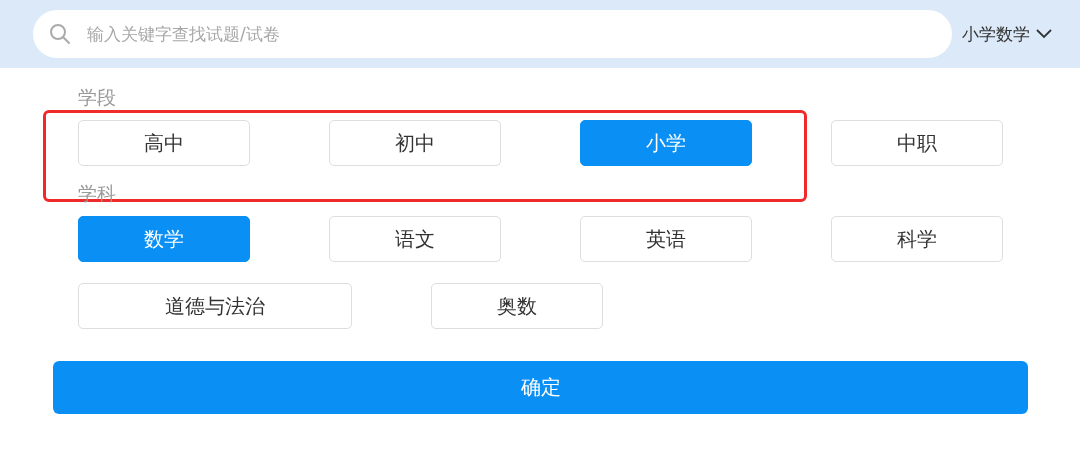 The width and height of the screenshot is (1080, 467). What do you see at coordinates (517, 306) in the screenshot?
I see `option-button: 奥数` at bounding box center [517, 306].